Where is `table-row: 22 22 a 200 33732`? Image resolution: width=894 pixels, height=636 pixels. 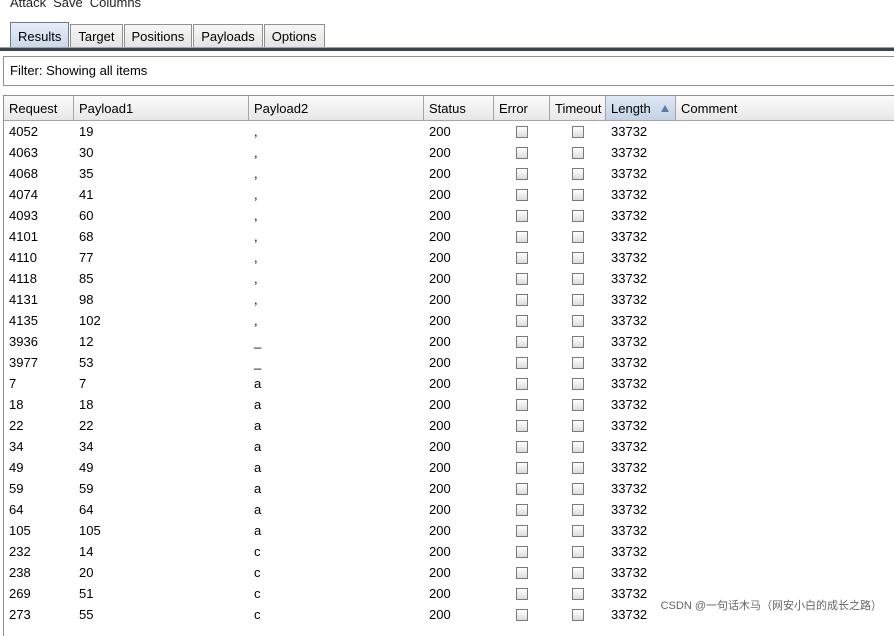 table-row: 22 22 a 200 33732 is located at coordinates (449, 425).